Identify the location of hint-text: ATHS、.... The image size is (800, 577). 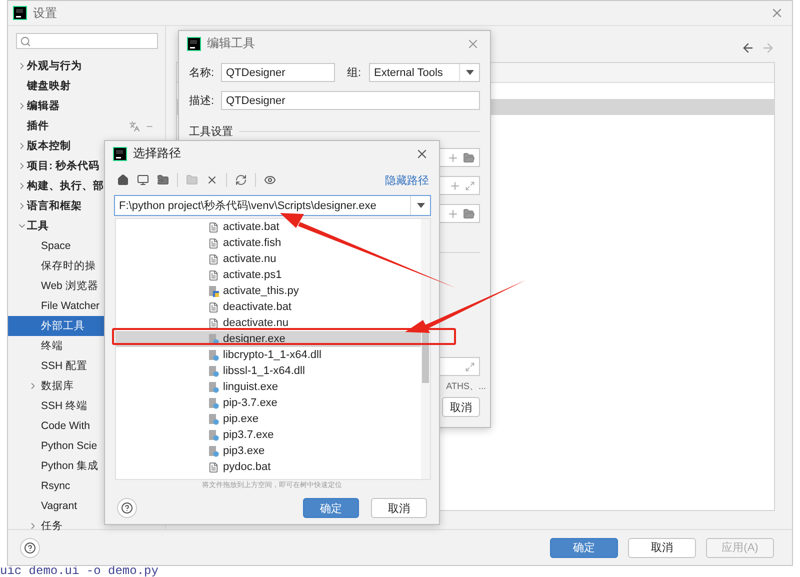
(466, 386).